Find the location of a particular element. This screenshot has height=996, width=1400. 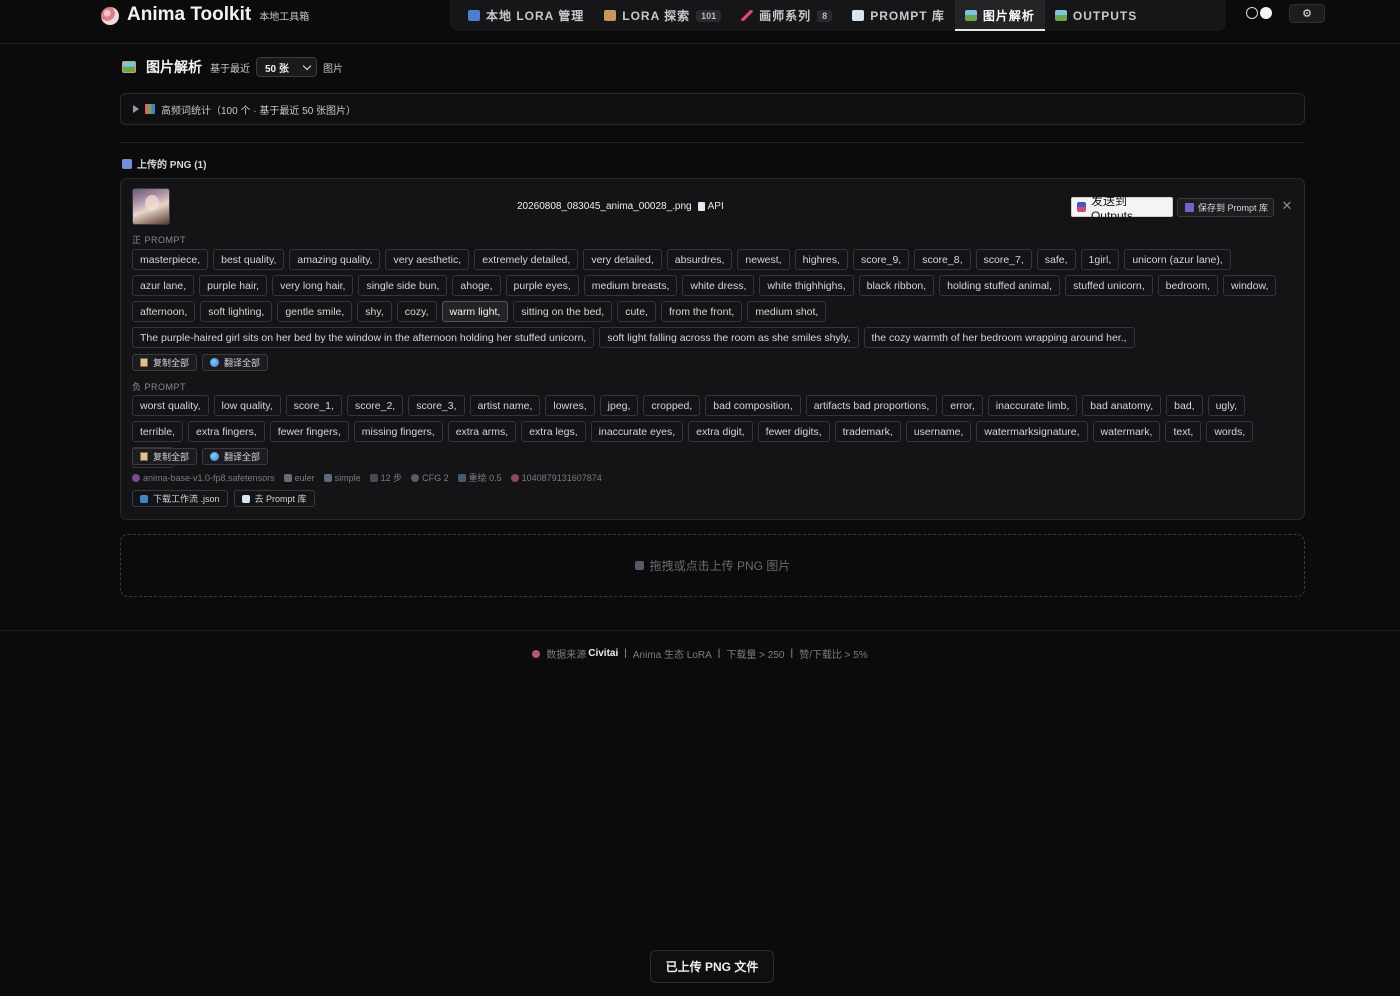

image-thumbnail is located at coordinates (151, 206).